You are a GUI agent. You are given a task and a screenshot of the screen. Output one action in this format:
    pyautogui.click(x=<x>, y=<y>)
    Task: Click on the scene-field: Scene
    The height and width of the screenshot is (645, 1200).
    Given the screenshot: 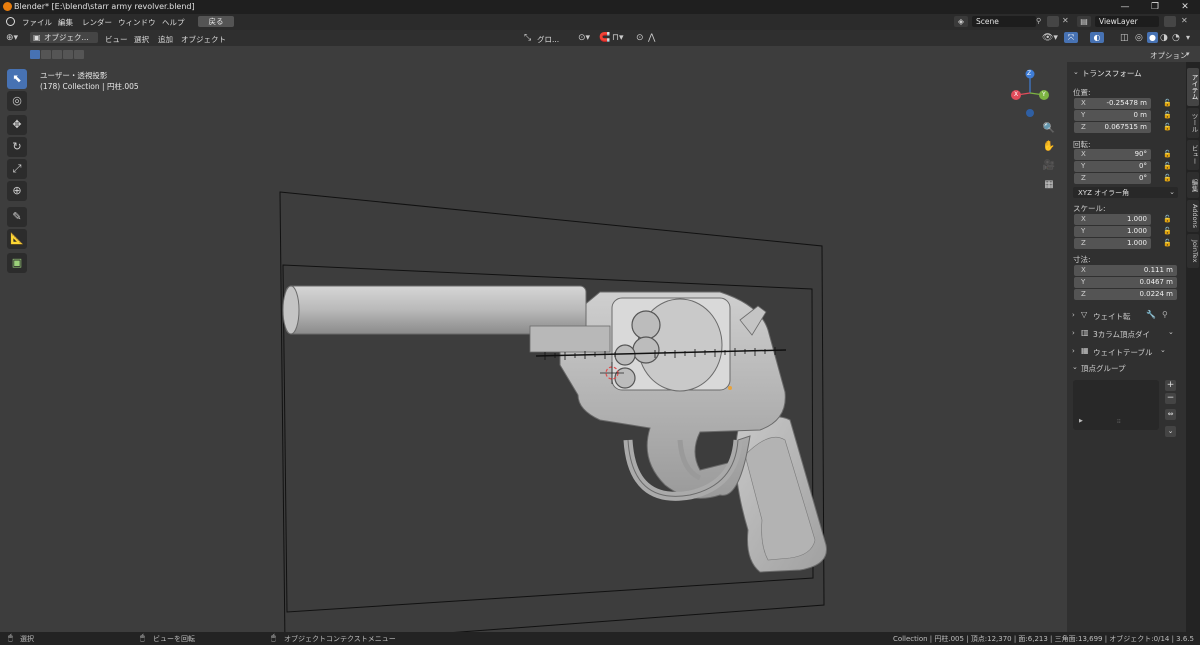 What is the action you would take?
    pyautogui.click(x=1004, y=21)
    